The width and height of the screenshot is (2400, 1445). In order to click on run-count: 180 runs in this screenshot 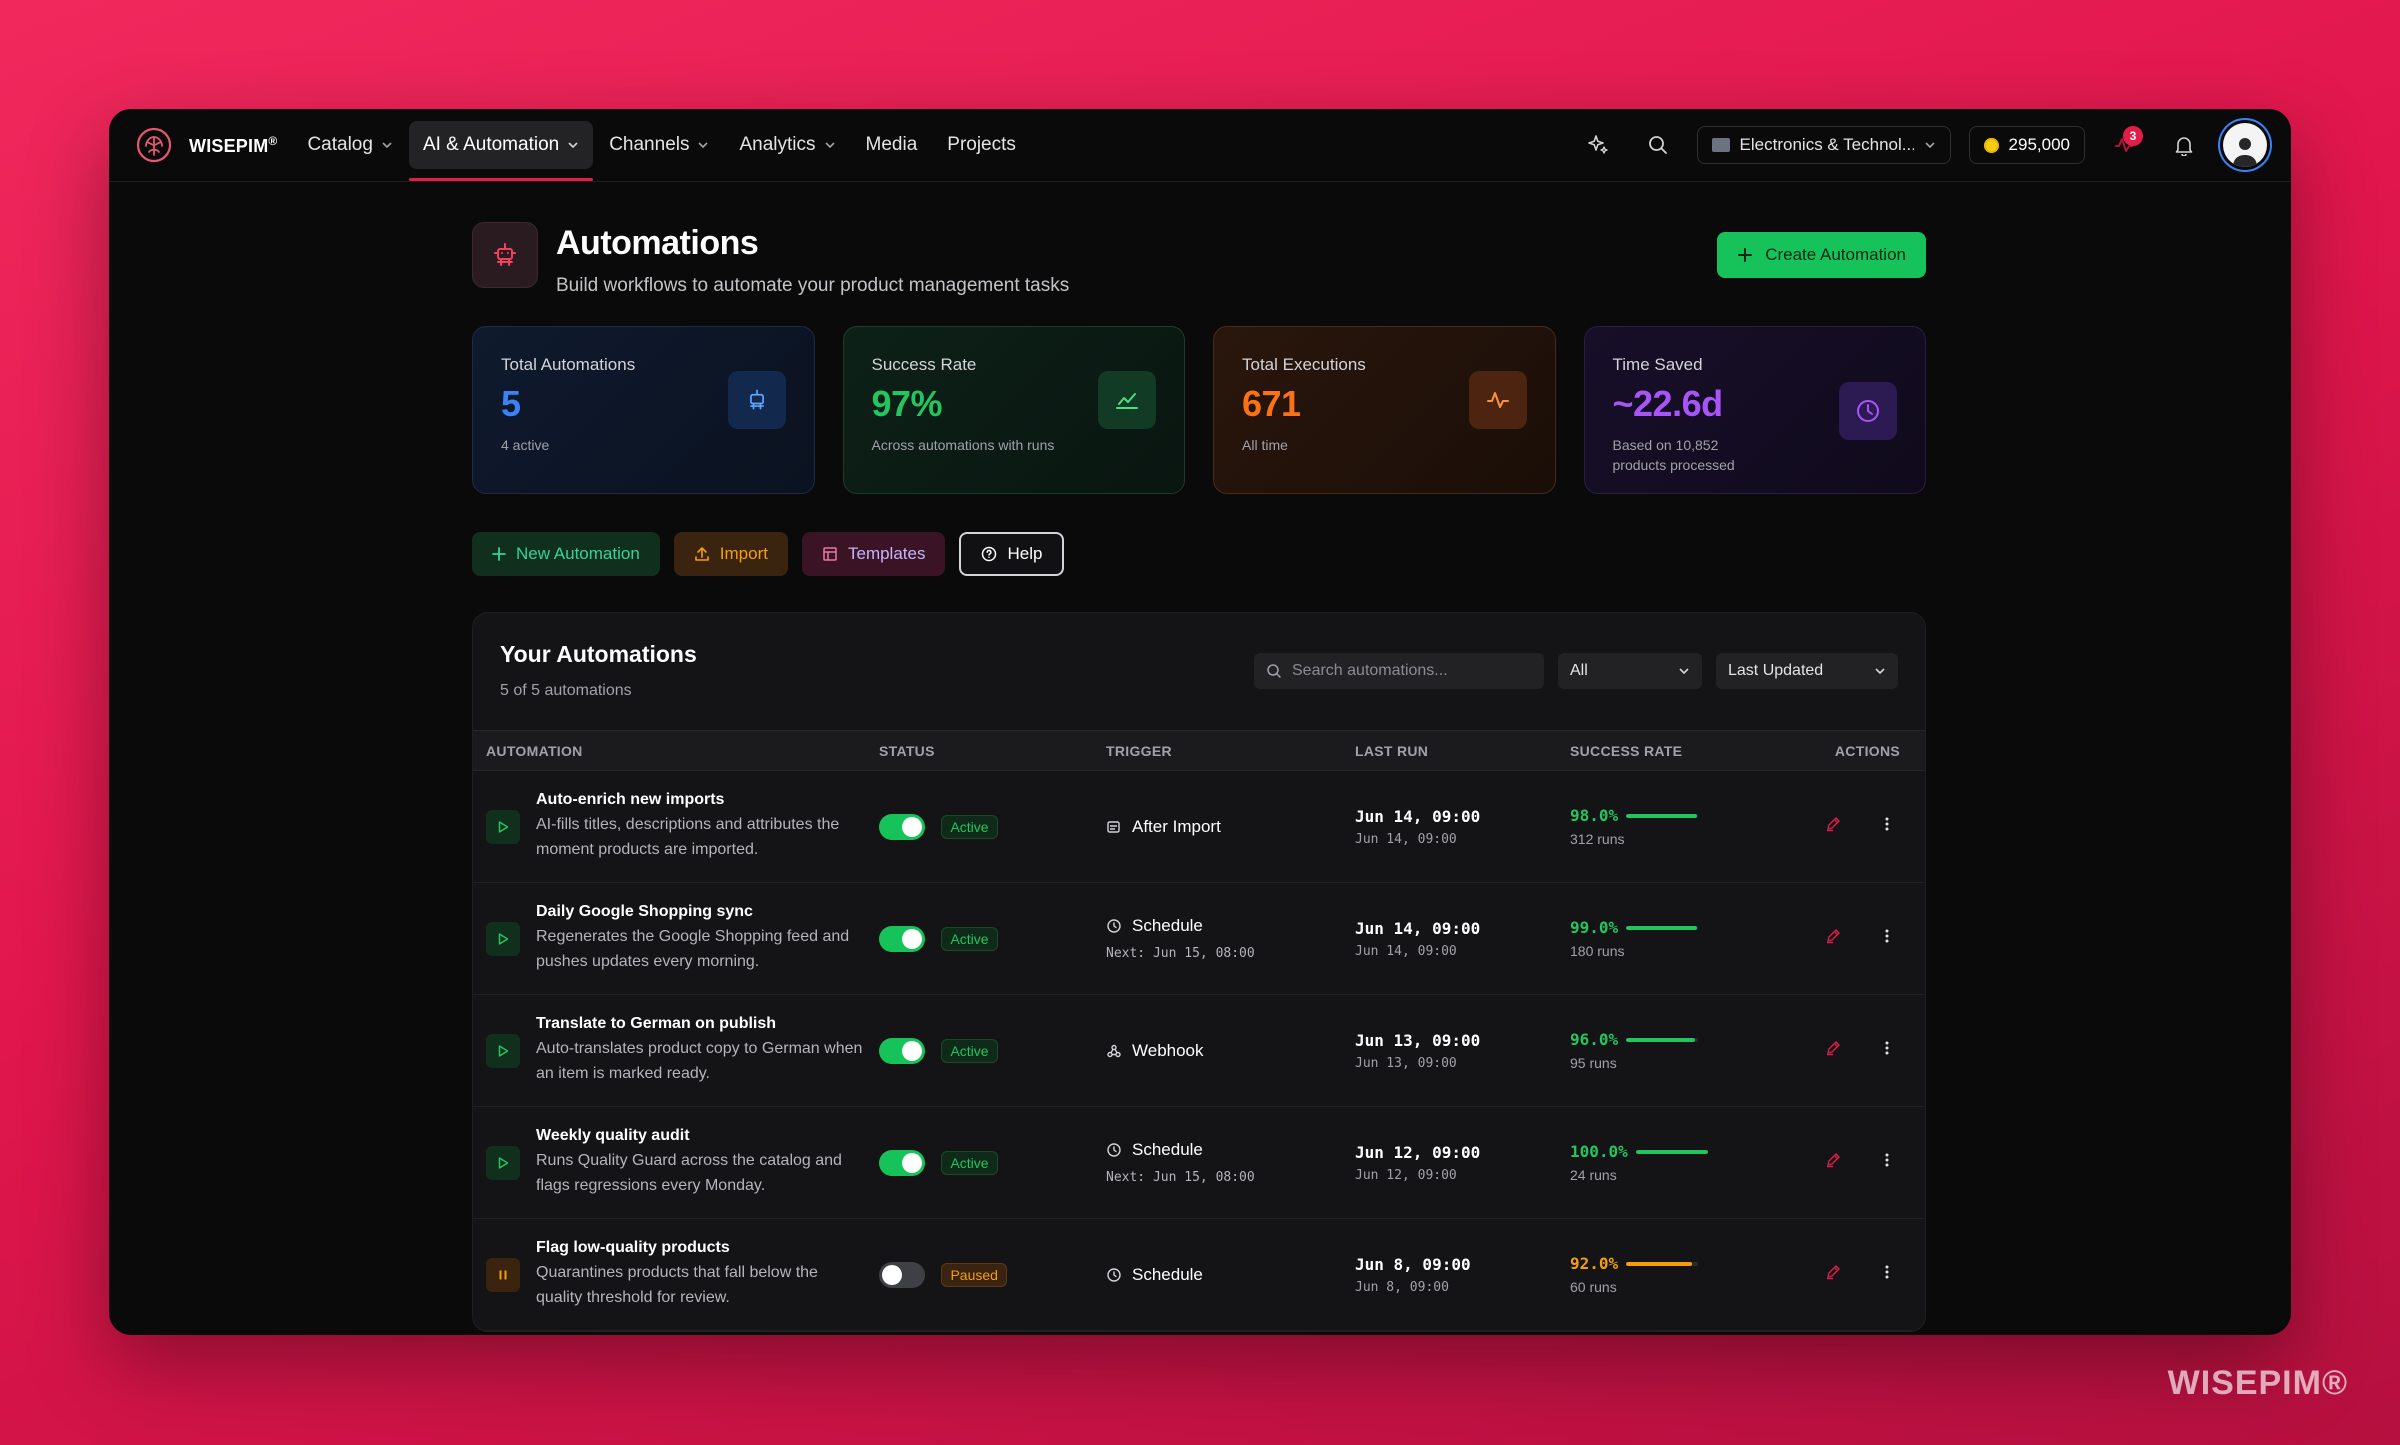, I will do `click(1597, 951)`.